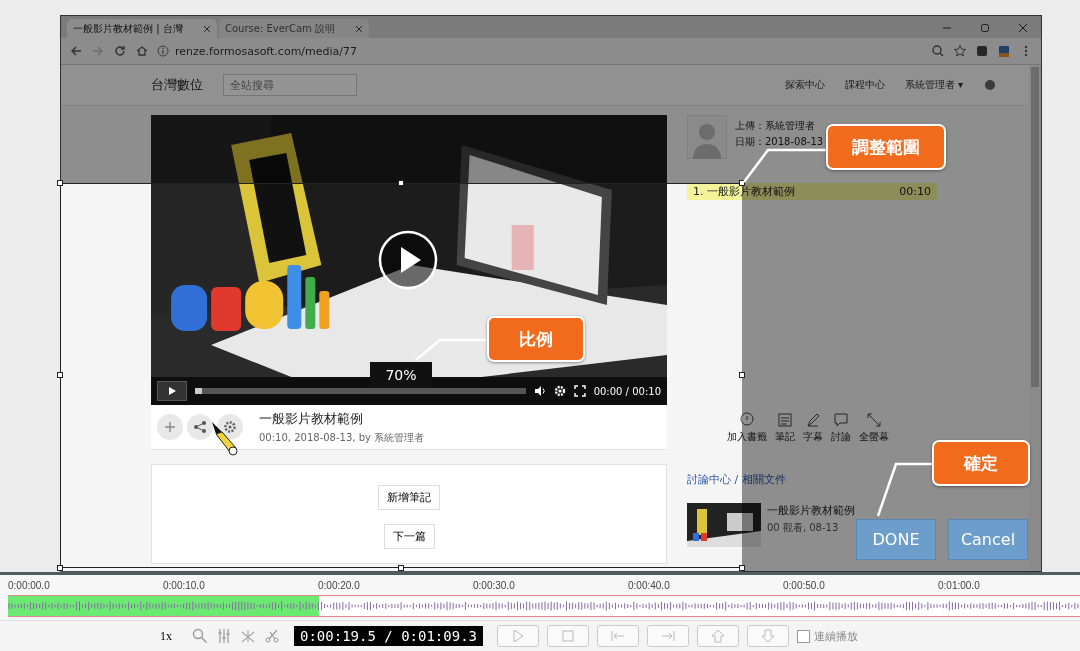  I want to click on share-icon, so click(200, 427).